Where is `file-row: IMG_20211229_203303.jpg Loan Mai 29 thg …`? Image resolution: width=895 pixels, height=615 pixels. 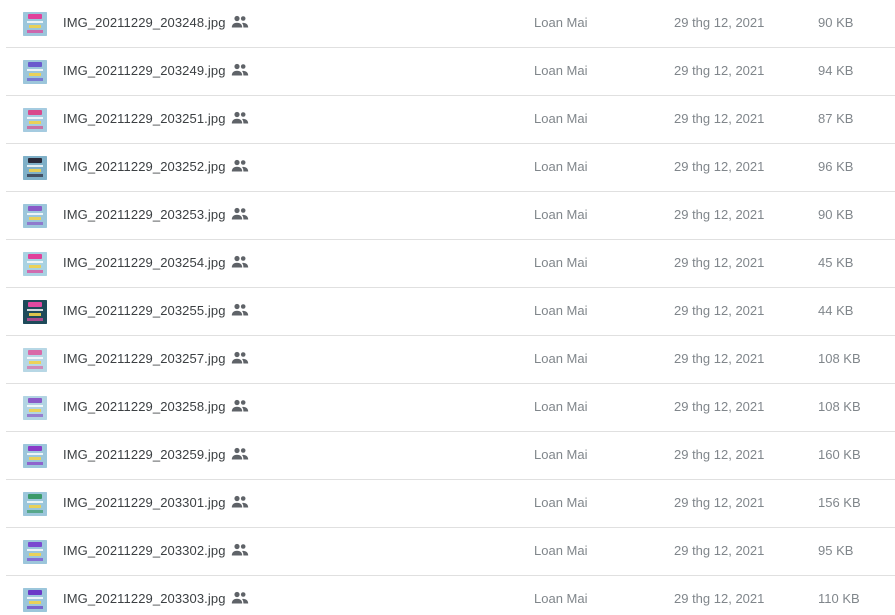
file-row: IMG_20211229_203303.jpg Loan Mai 29 thg … is located at coordinates (450, 595).